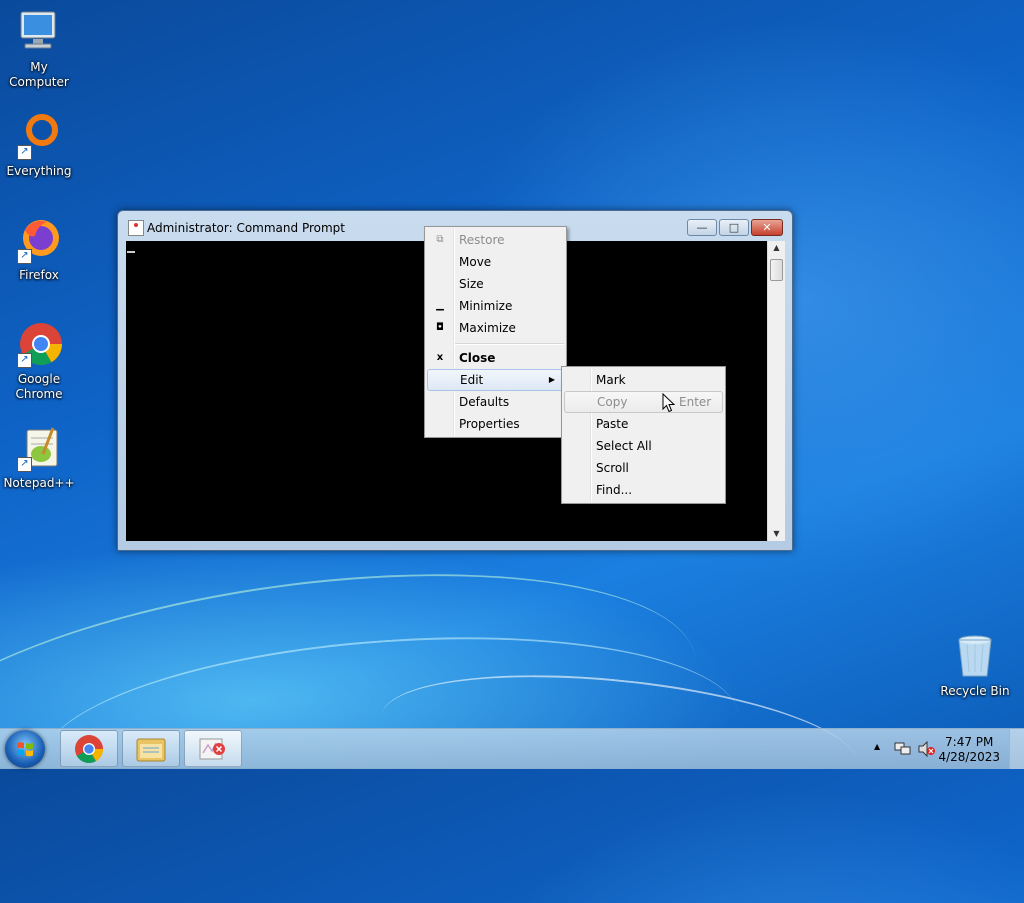 The height and width of the screenshot is (903, 1024). Describe the element at coordinates (612, 424) in the screenshot. I see `menu-item-label: Paste` at that location.